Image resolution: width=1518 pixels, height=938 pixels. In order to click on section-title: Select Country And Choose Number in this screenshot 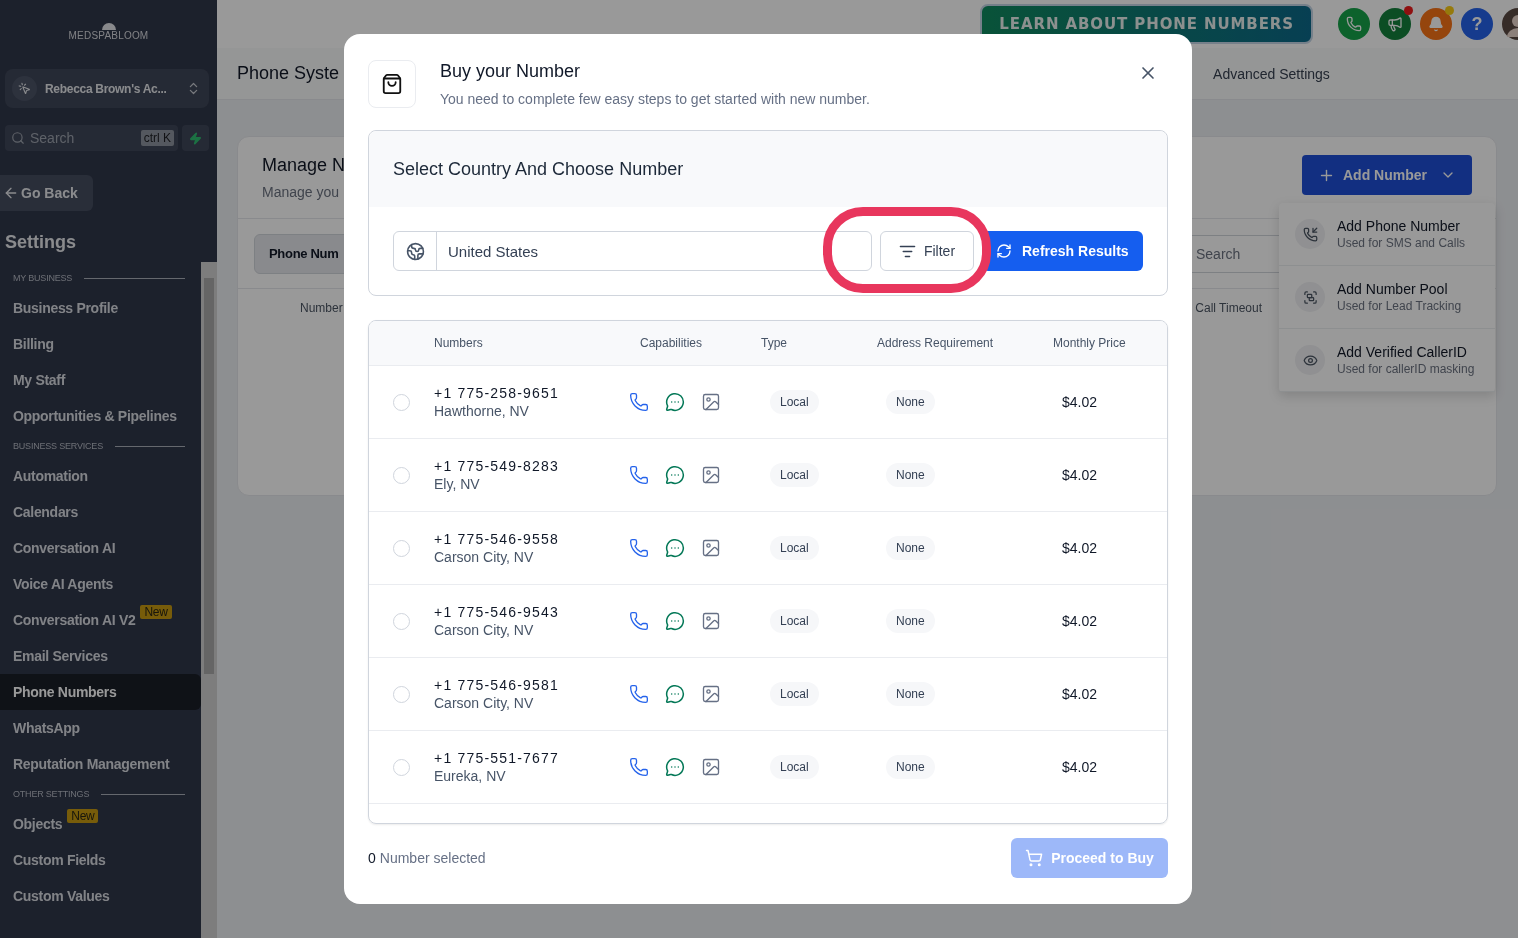, I will do `click(768, 169)`.